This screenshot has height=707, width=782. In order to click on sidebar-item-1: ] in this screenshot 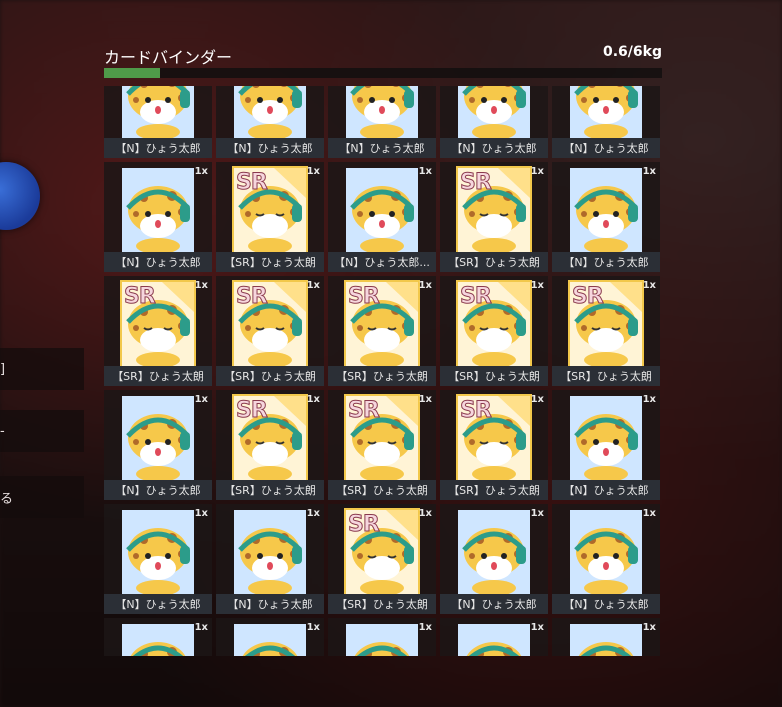, I will do `click(42, 369)`.